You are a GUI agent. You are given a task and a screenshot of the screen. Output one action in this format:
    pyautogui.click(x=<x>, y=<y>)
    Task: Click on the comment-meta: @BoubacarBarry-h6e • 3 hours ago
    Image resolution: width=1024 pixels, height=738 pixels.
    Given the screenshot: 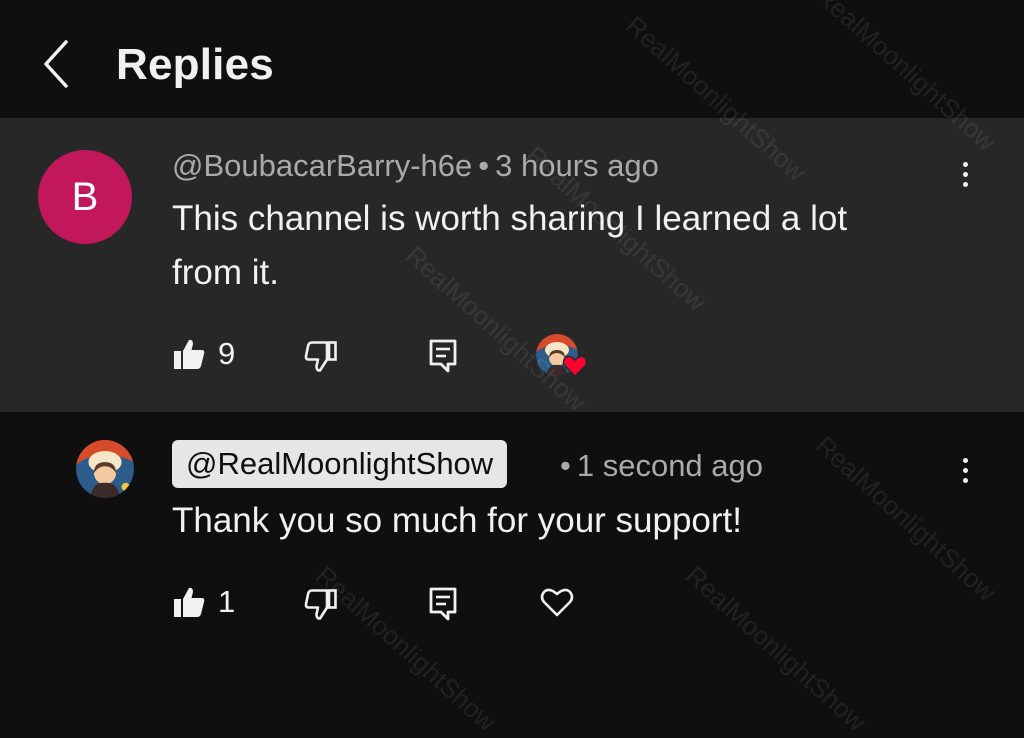 What is the action you would take?
    pyautogui.click(x=415, y=166)
    